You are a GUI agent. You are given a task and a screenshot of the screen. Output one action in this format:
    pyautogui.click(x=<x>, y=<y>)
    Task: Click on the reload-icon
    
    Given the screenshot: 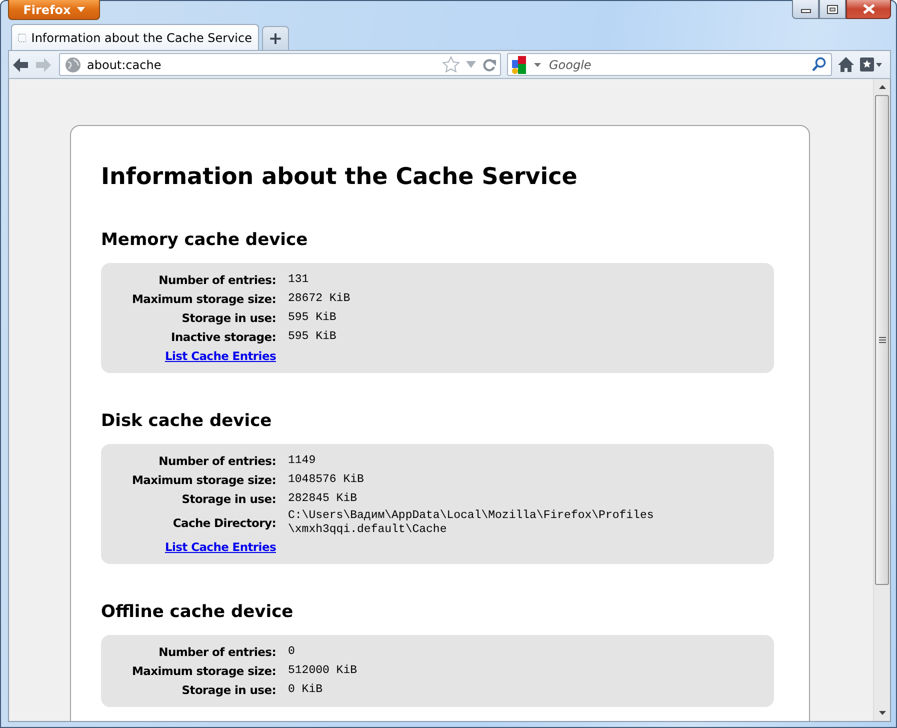 What is the action you would take?
    pyautogui.click(x=489, y=65)
    